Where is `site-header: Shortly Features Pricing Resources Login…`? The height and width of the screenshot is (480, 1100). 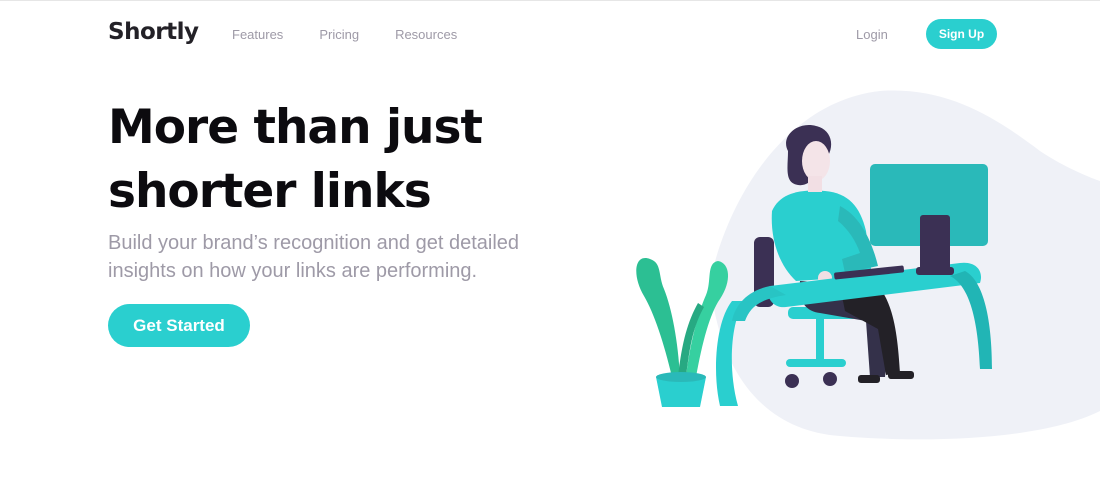 site-header: Shortly Features Pricing Resources Login… is located at coordinates (550, 35).